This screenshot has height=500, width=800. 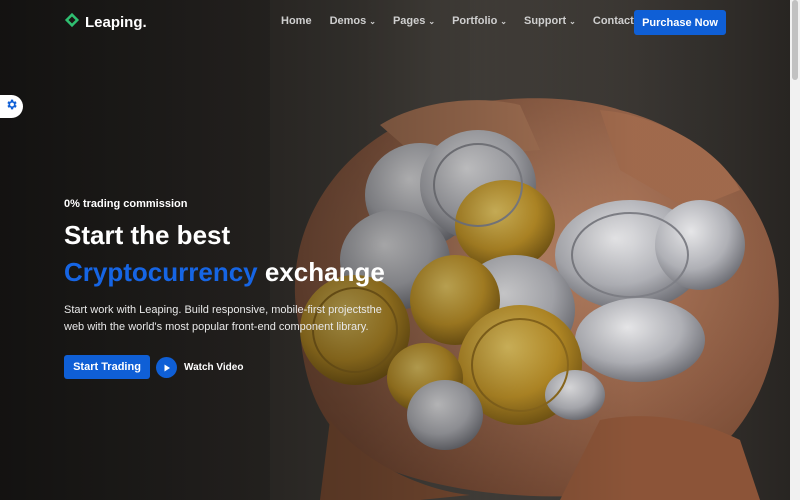 I want to click on start-trading-button: Start Trading, so click(x=107, y=367).